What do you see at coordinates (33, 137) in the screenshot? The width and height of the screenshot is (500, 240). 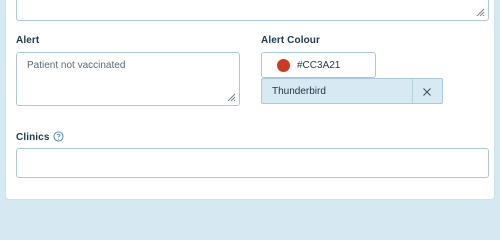 I see `clinics-label: Clinics` at bounding box center [33, 137].